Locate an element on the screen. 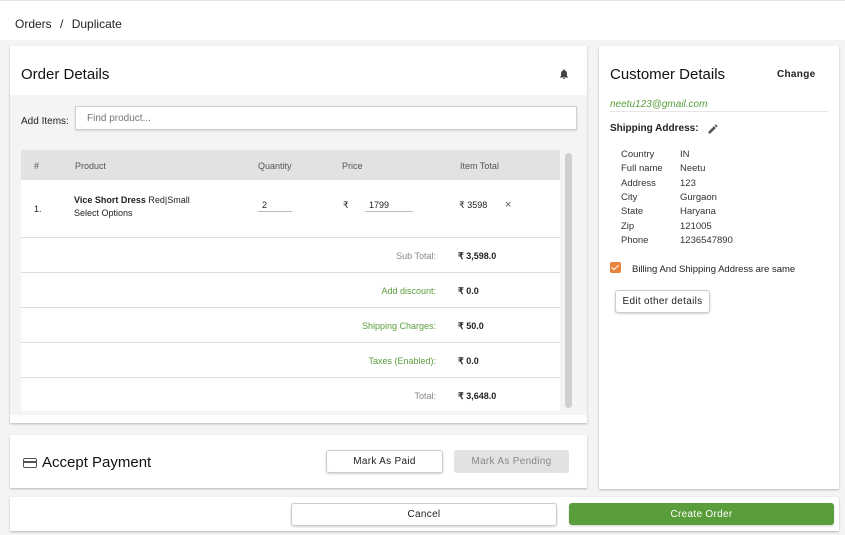 This screenshot has height=535, width=845. customer-details-title: Customer Details is located at coordinates (668, 74).